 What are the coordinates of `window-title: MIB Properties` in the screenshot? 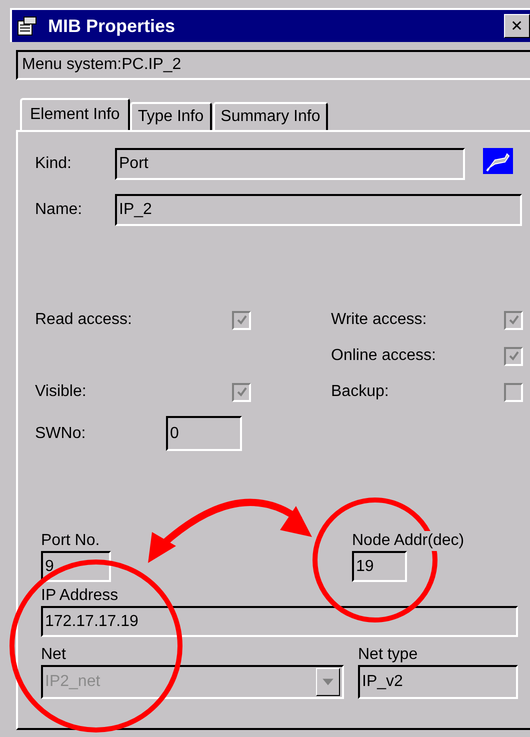 It's located at (112, 26).